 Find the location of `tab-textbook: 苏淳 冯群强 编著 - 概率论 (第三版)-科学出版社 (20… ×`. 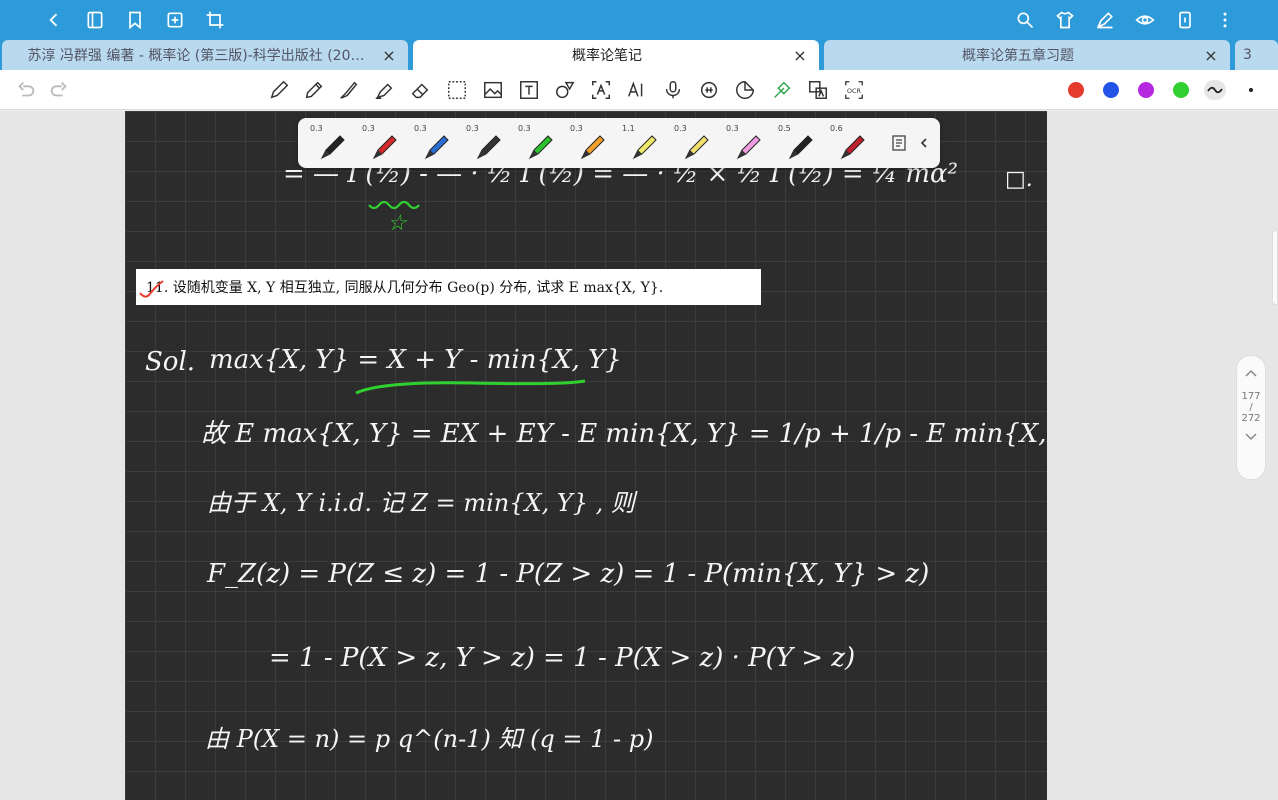

tab-textbook: 苏淳 冯群强 编著 - 概率论 (第三版)-科学出版社 (20… × is located at coordinates (205, 55).